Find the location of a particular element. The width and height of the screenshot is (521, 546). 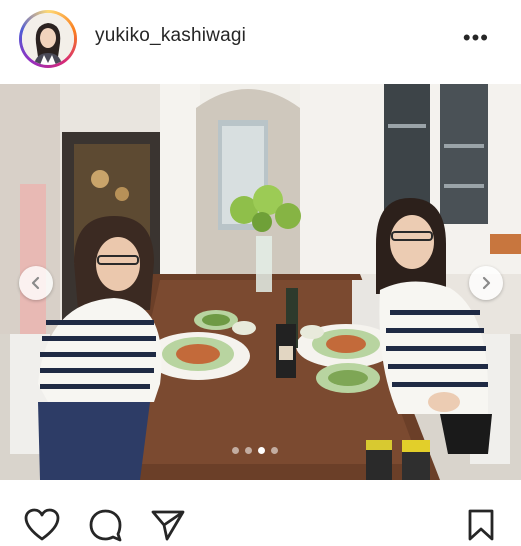

carousel-dot-active is located at coordinates (261, 450).